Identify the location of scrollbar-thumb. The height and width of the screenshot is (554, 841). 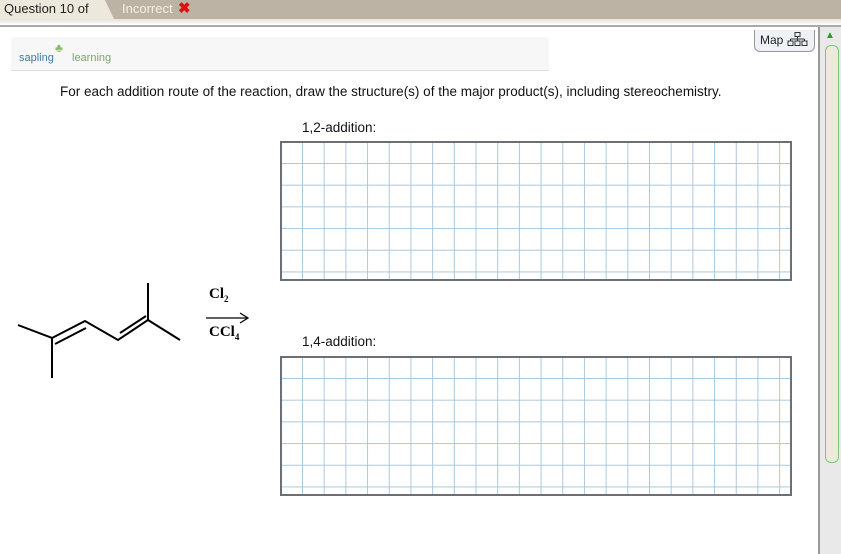
(832, 254).